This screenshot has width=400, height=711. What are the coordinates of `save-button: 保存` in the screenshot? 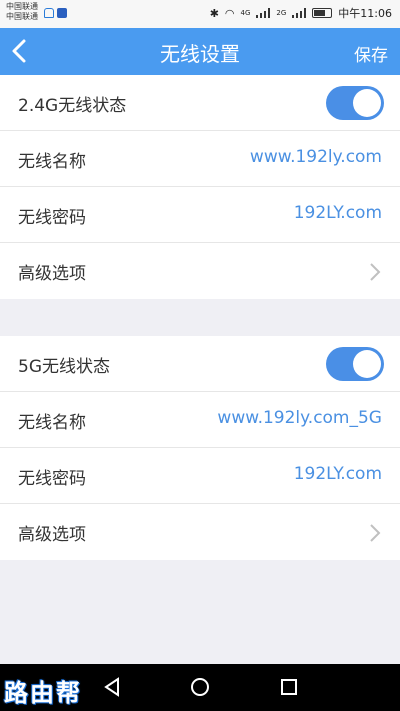 It's located at (371, 53).